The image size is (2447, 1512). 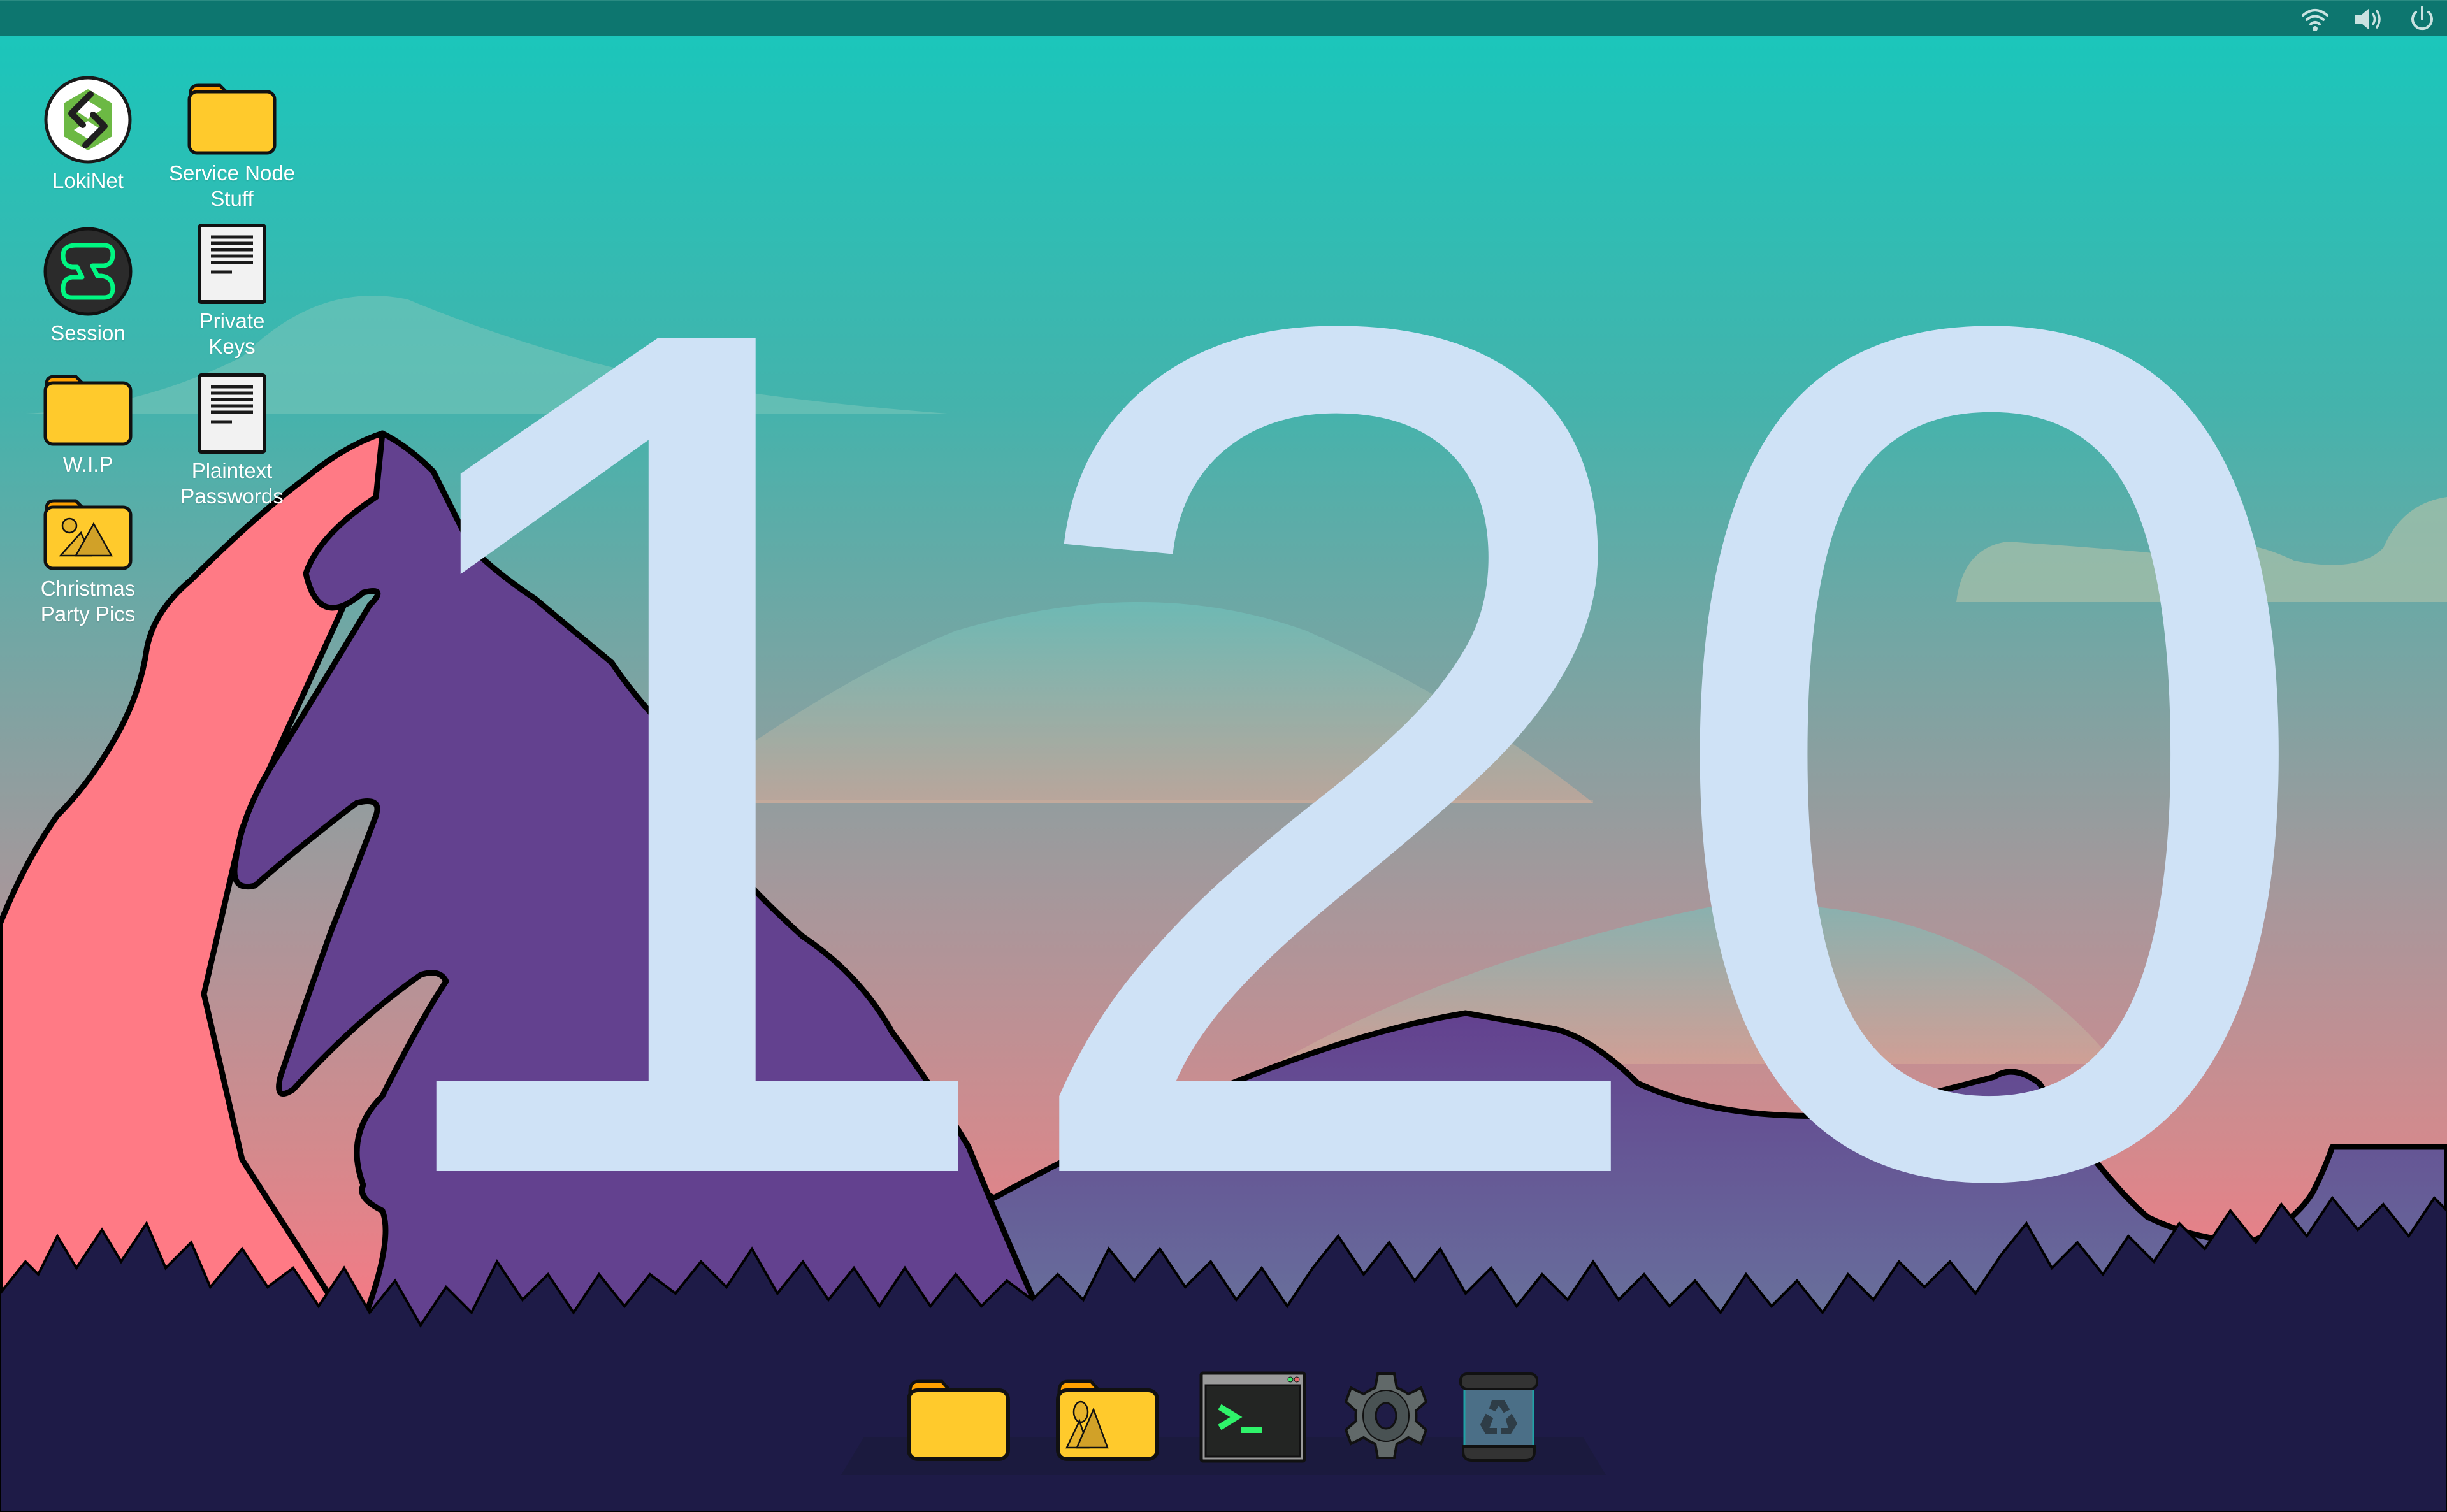 I want to click on desktop-icon-label: LokiNet, so click(x=88, y=180).